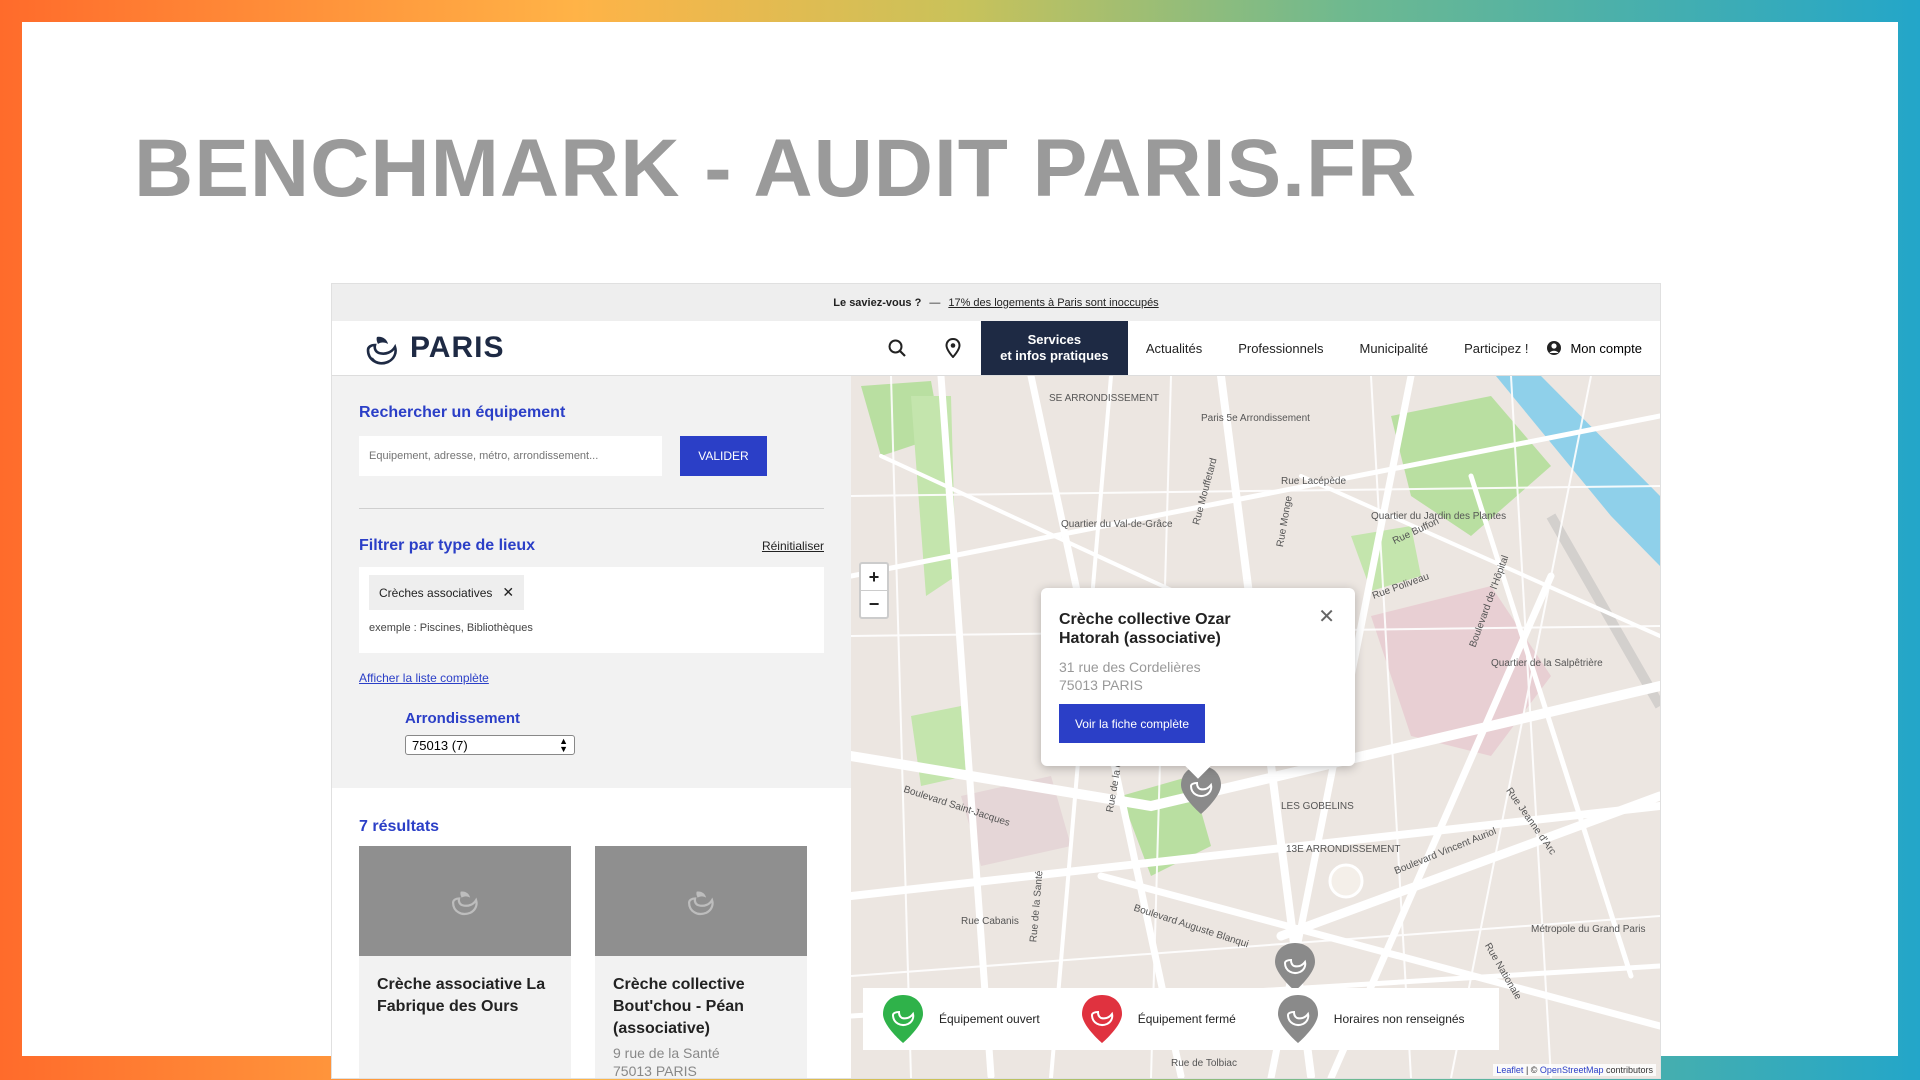 This screenshot has width=1920, height=1080. I want to click on map-label: LES GOBELINS, so click(1317, 806).